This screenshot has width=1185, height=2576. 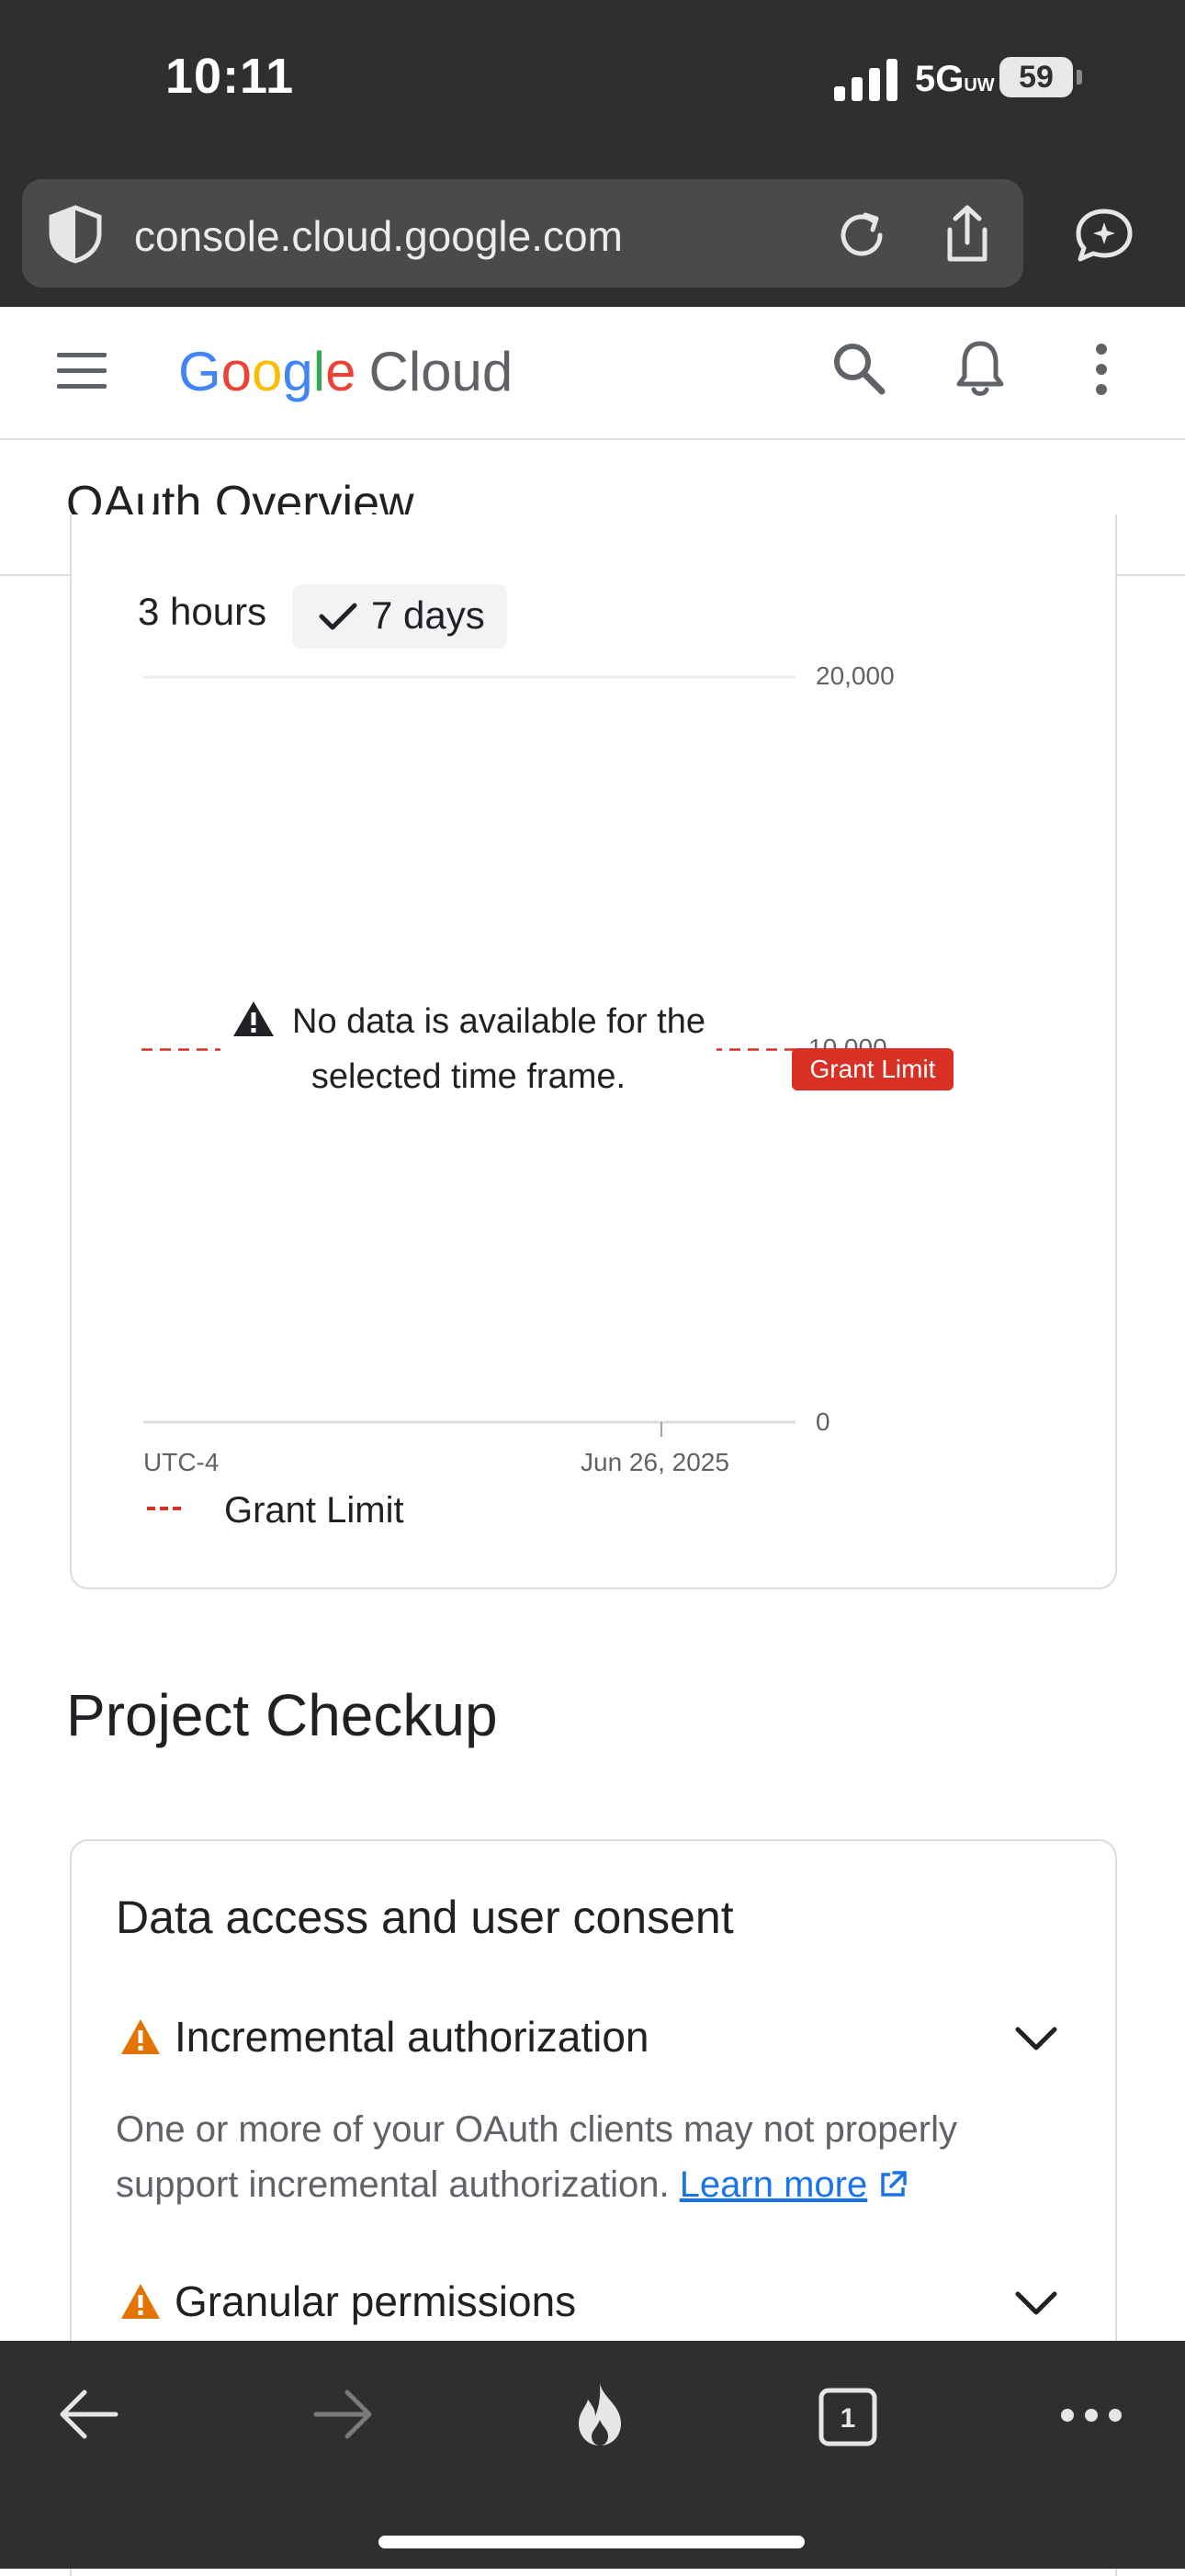 I want to click on browser-bottom-toolbar, so click(x=592, y=2455).